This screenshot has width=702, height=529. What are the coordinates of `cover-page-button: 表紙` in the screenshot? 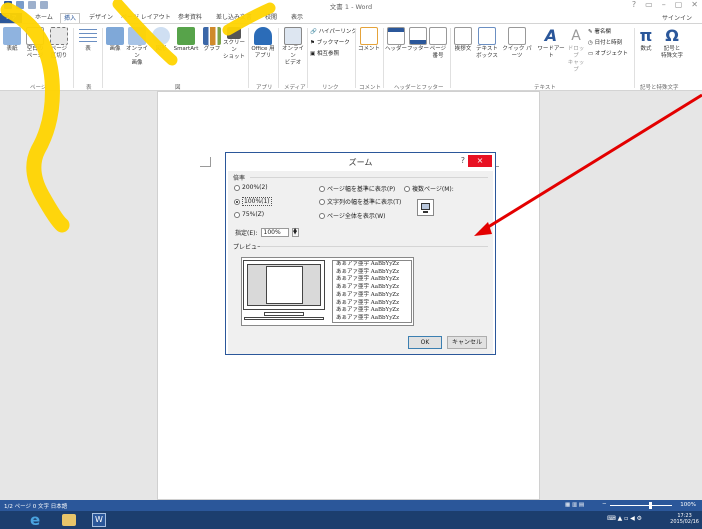 It's located at (12, 40).